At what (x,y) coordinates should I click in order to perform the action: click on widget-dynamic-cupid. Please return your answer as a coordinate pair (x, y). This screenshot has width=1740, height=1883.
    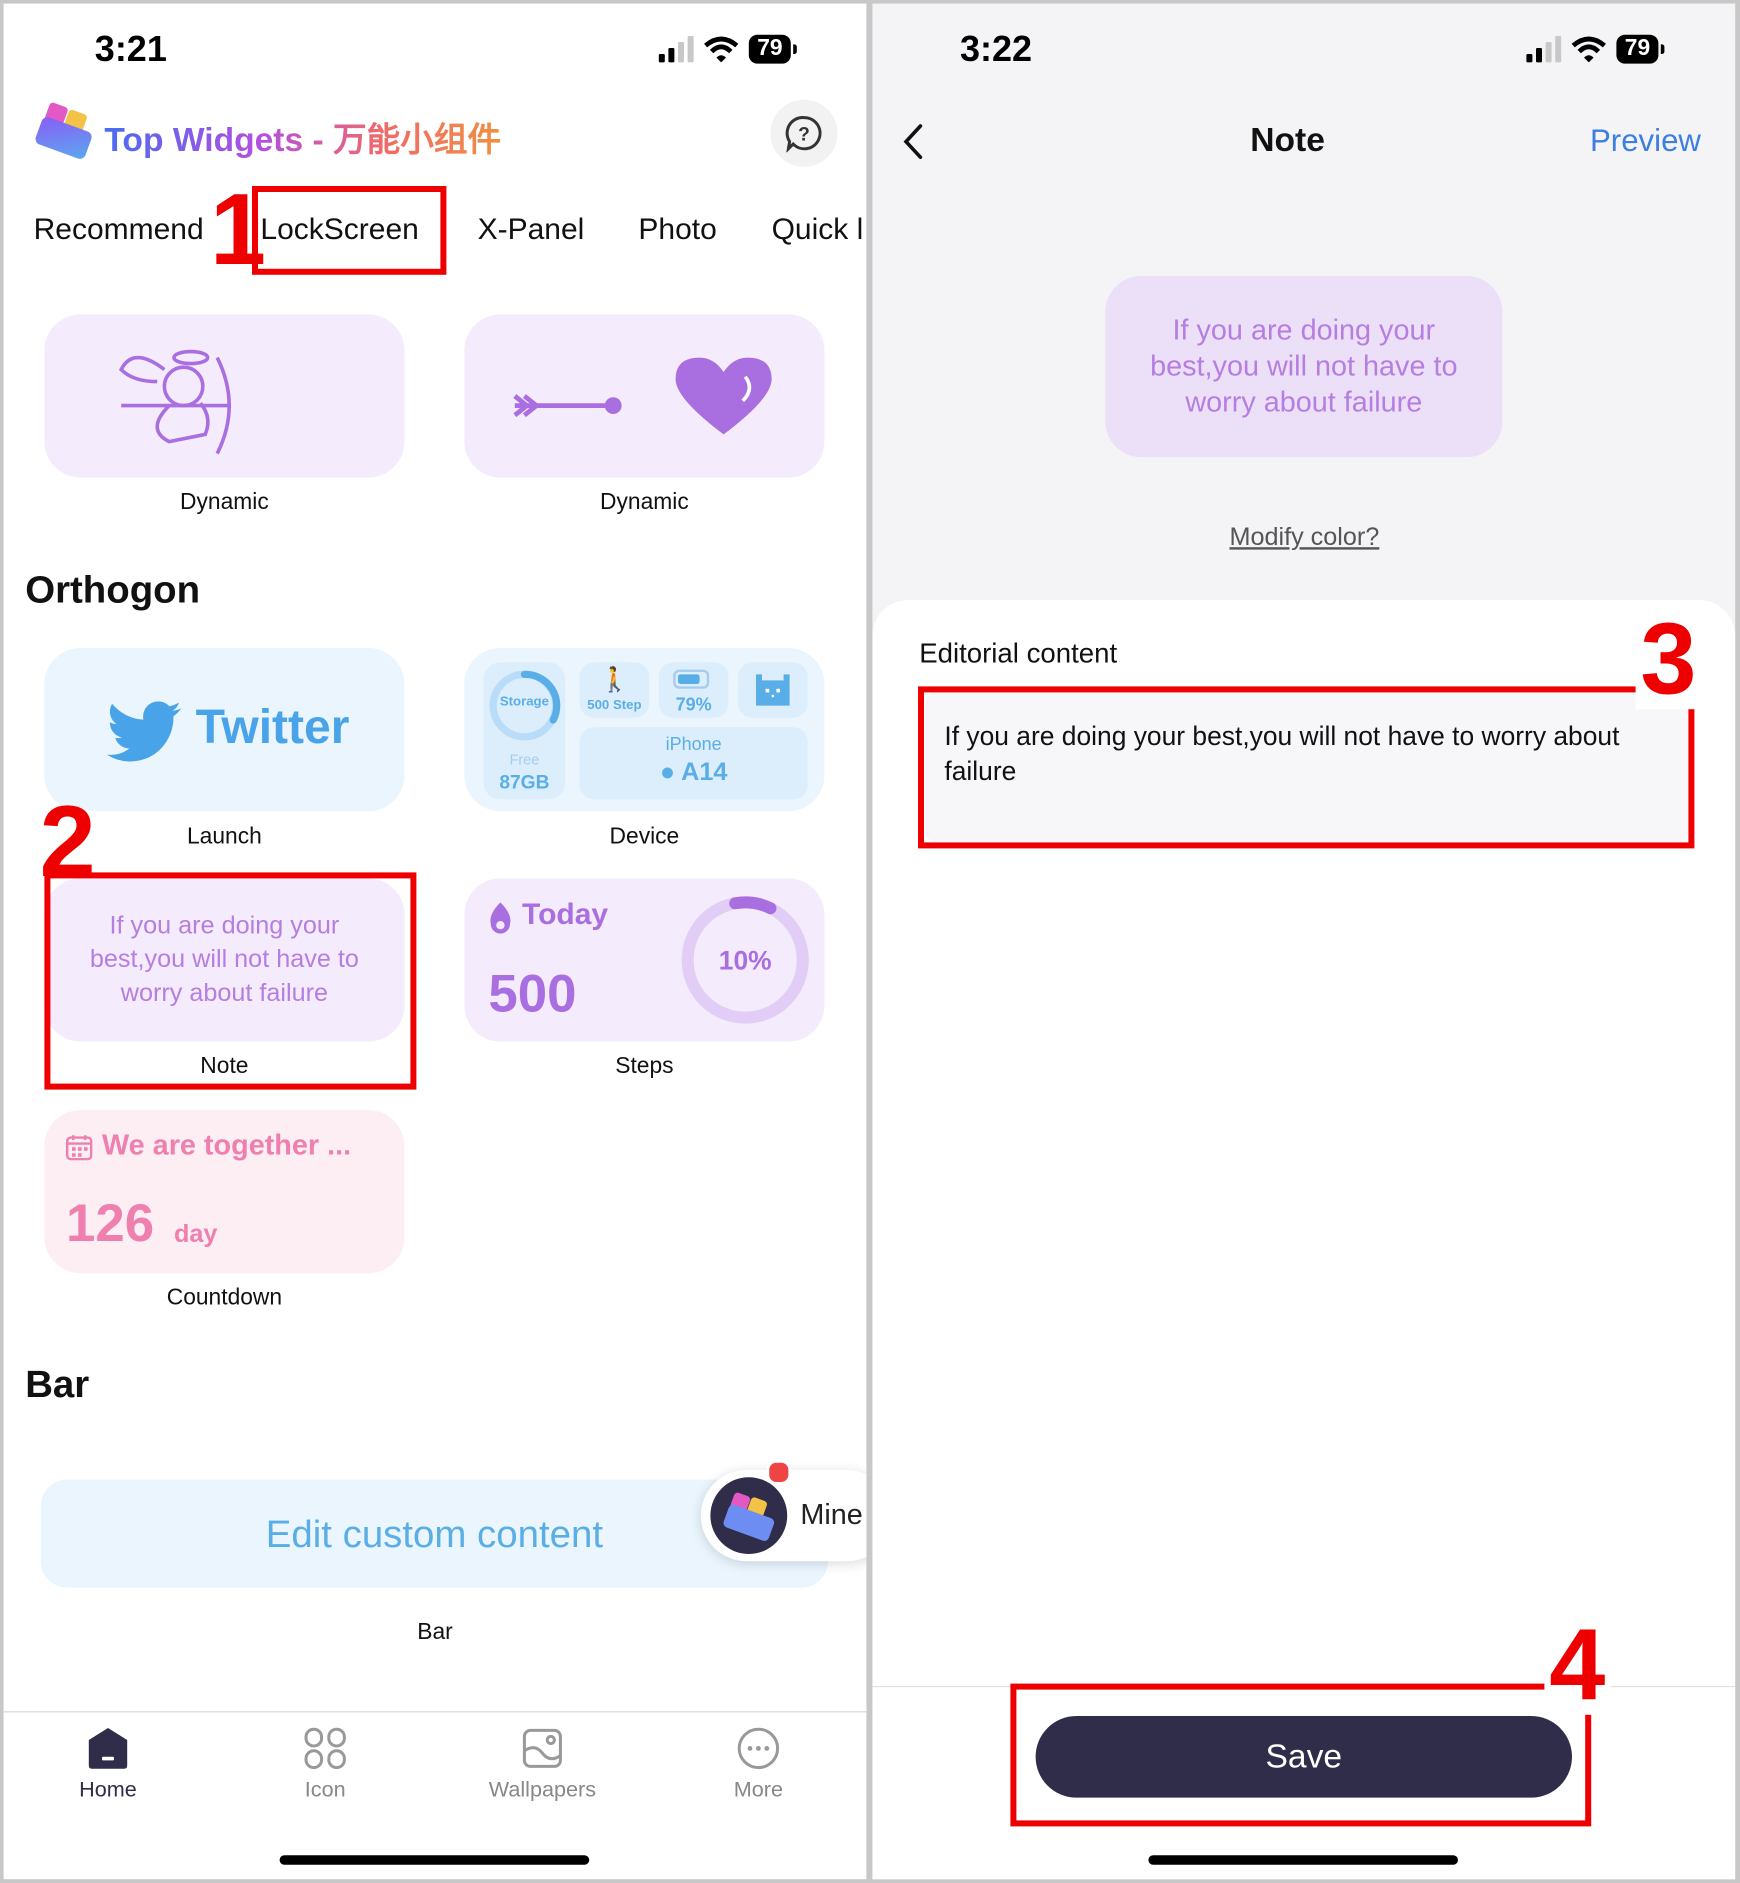
    Looking at the image, I should click on (224, 396).